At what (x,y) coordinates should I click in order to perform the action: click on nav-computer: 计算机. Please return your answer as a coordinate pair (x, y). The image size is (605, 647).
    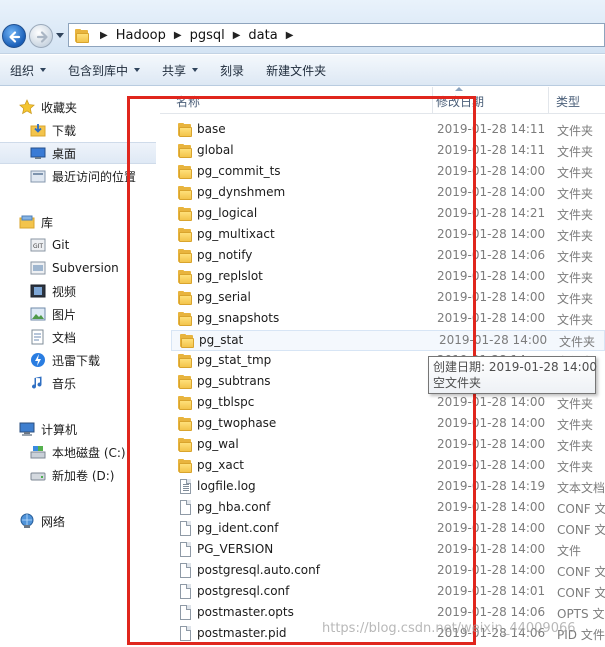
    Looking at the image, I should click on (80, 429).